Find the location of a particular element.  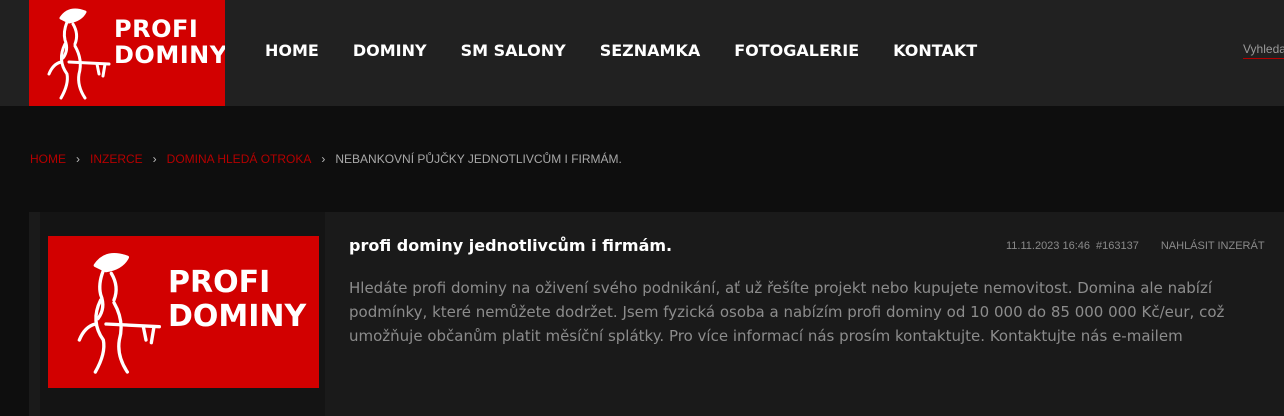

breadcrumb-home: HOME is located at coordinates (48, 159).